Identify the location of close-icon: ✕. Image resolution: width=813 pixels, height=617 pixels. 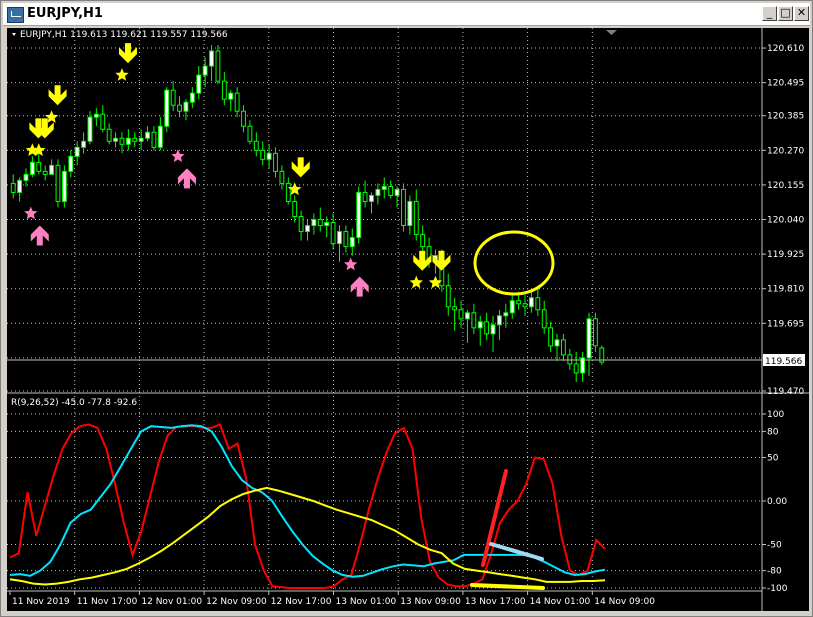
(801, 12).